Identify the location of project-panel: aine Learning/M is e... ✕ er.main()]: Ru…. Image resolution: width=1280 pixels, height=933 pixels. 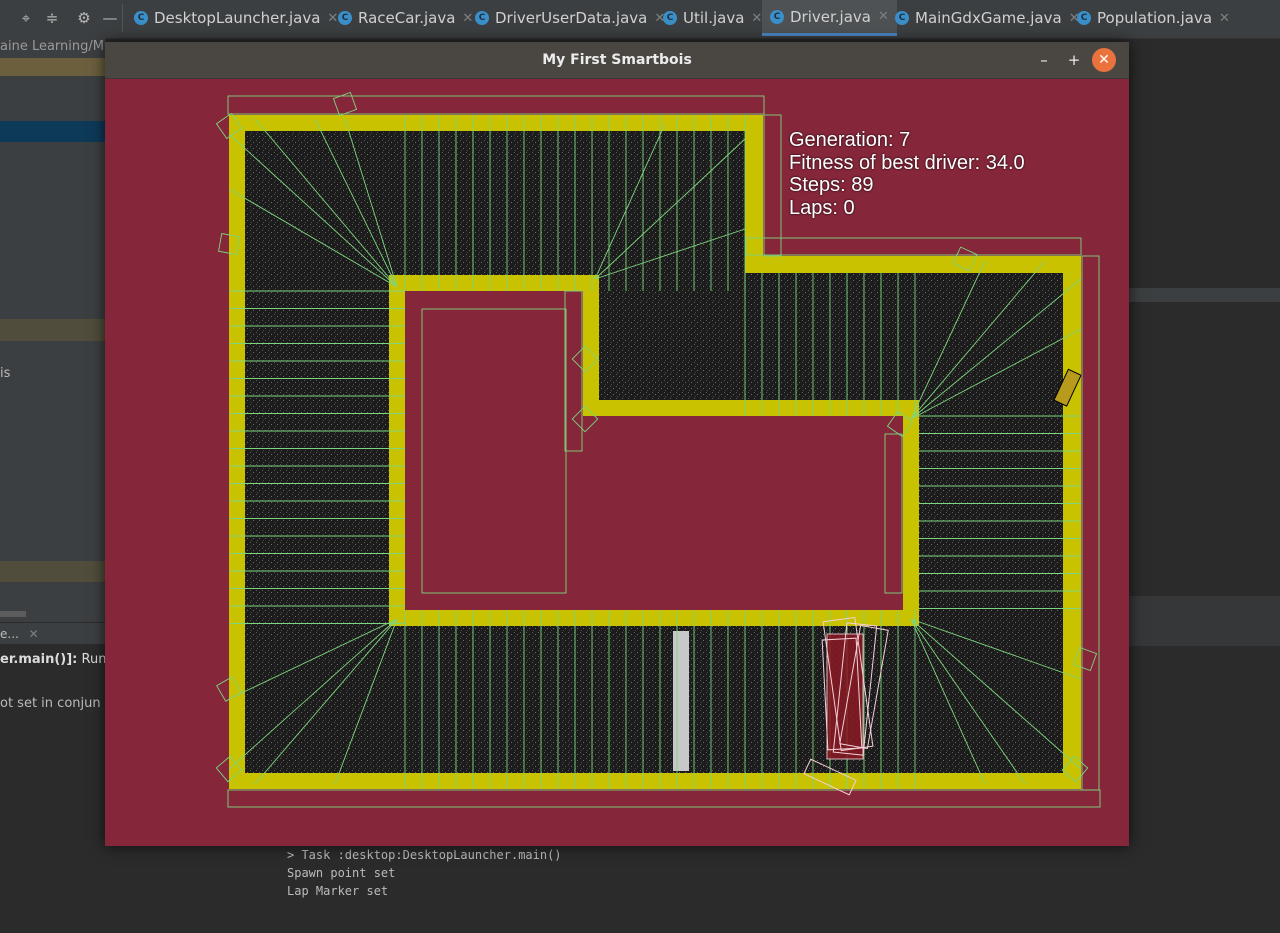
(53, 485).